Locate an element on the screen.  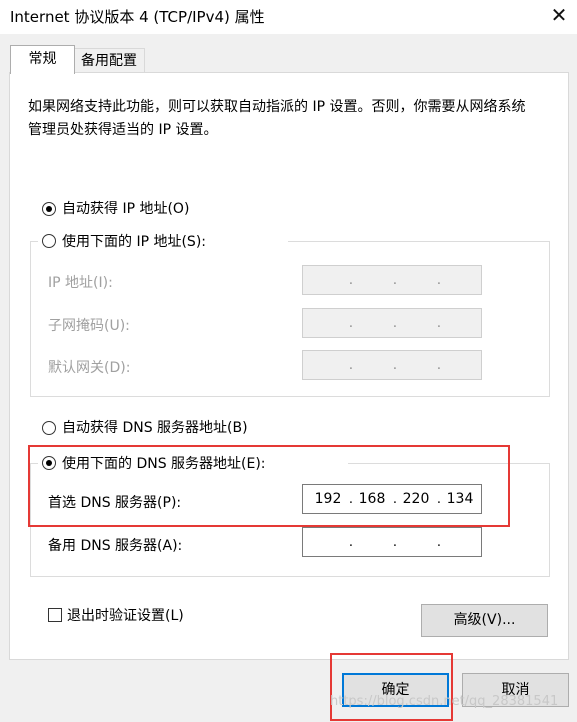
auto-dns-label: 自动获得 DNS 服务器地址(B) is located at coordinates (155, 427).